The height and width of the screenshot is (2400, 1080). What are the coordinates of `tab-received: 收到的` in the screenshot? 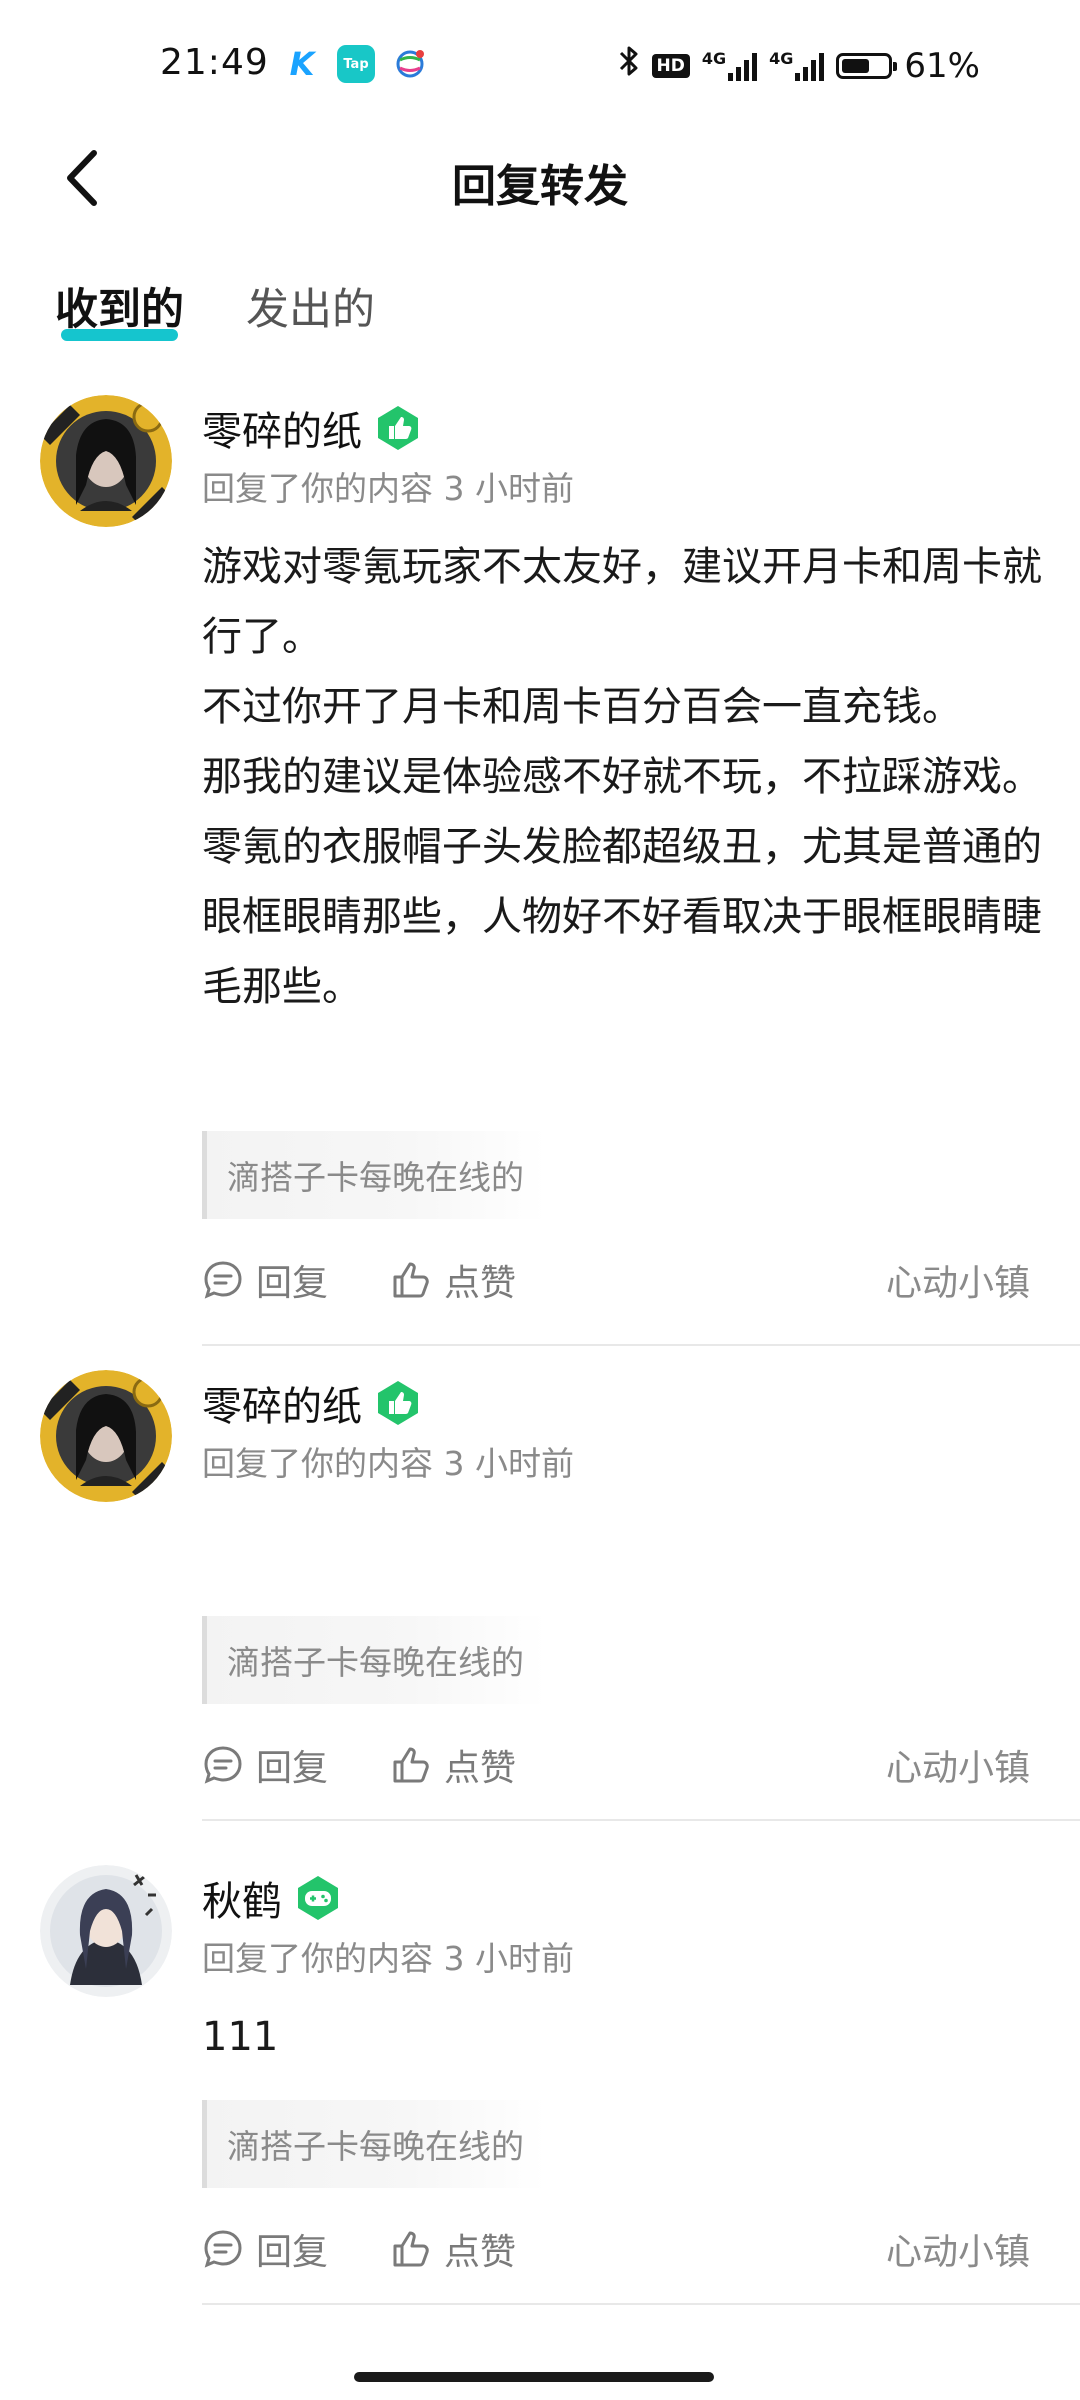 It's located at (119, 310).